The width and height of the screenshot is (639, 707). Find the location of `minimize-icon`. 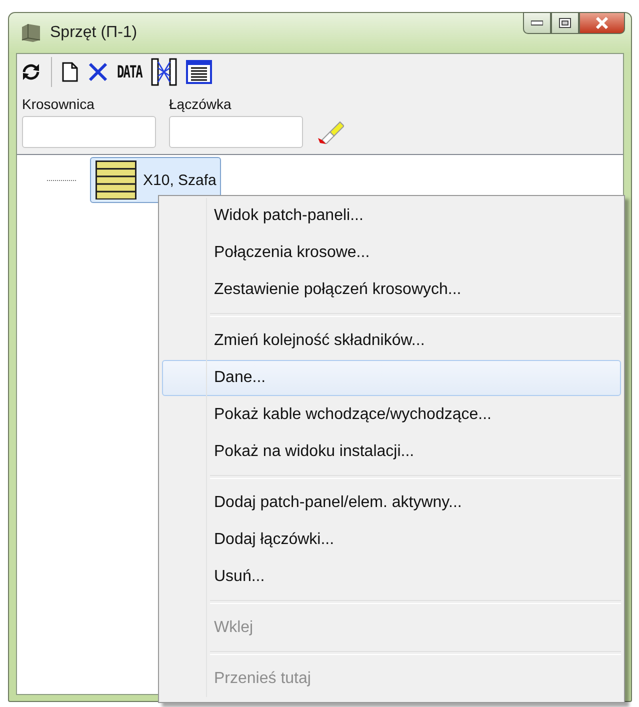

minimize-icon is located at coordinates (537, 23).